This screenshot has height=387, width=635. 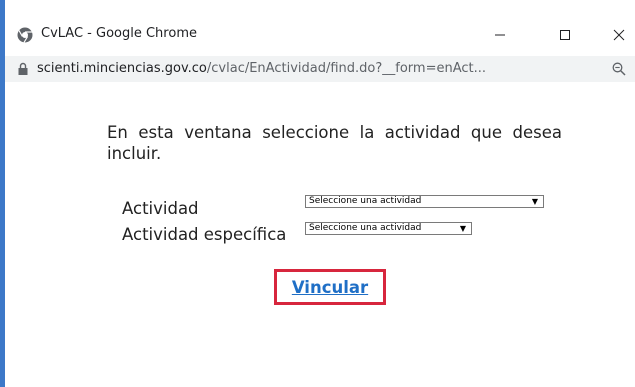 I want to click on actividad-label: Actividad, so click(x=160, y=208).